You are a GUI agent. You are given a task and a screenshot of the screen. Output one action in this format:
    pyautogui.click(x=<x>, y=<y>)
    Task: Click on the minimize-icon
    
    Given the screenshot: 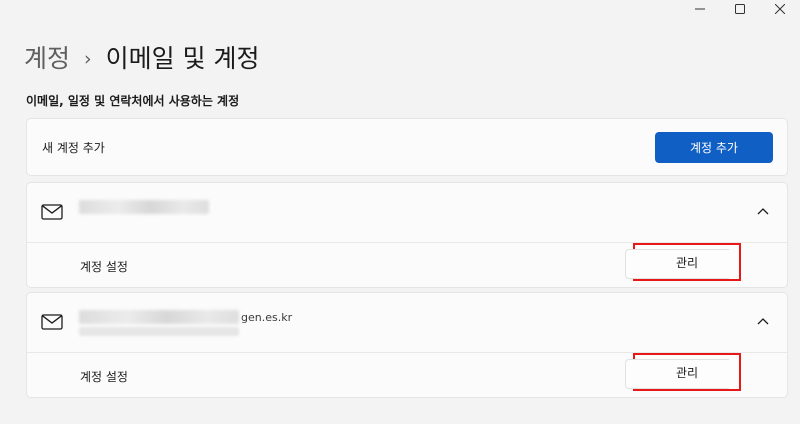 What is the action you would take?
    pyautogui.click(x=700, y=9)
    